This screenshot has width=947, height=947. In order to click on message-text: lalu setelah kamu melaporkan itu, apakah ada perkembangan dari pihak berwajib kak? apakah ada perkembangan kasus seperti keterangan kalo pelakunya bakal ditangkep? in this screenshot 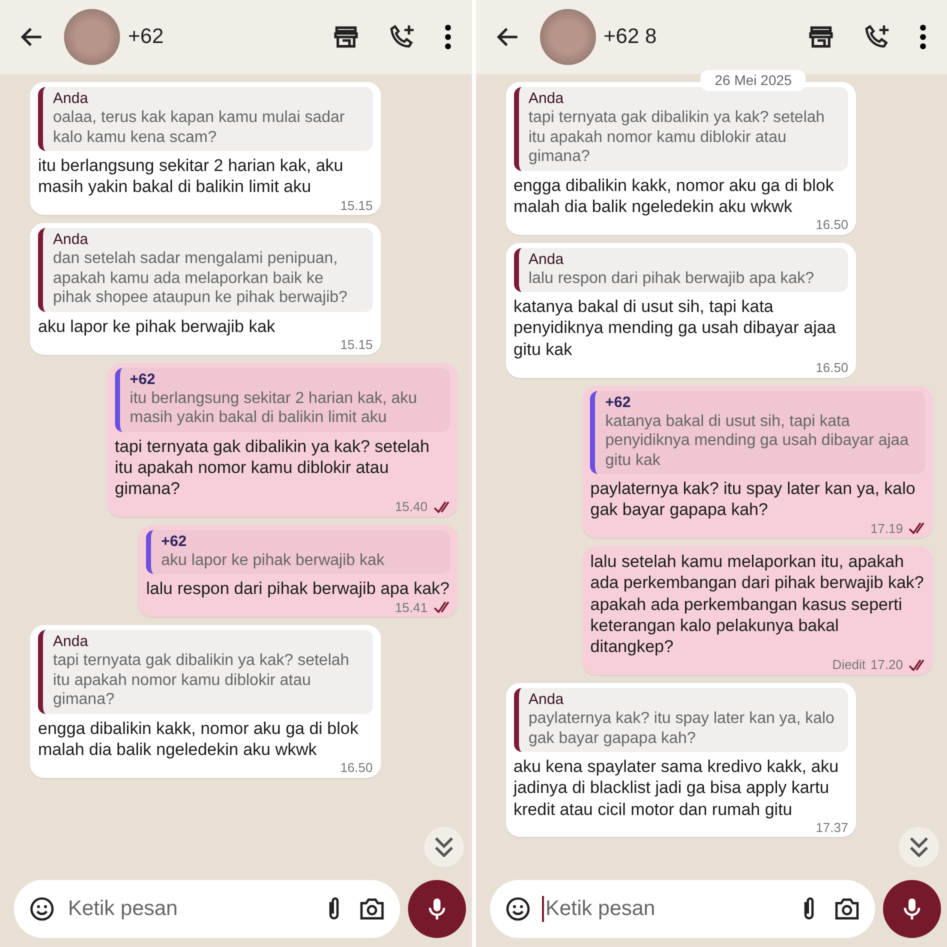, I will do `click(757, 604)`.